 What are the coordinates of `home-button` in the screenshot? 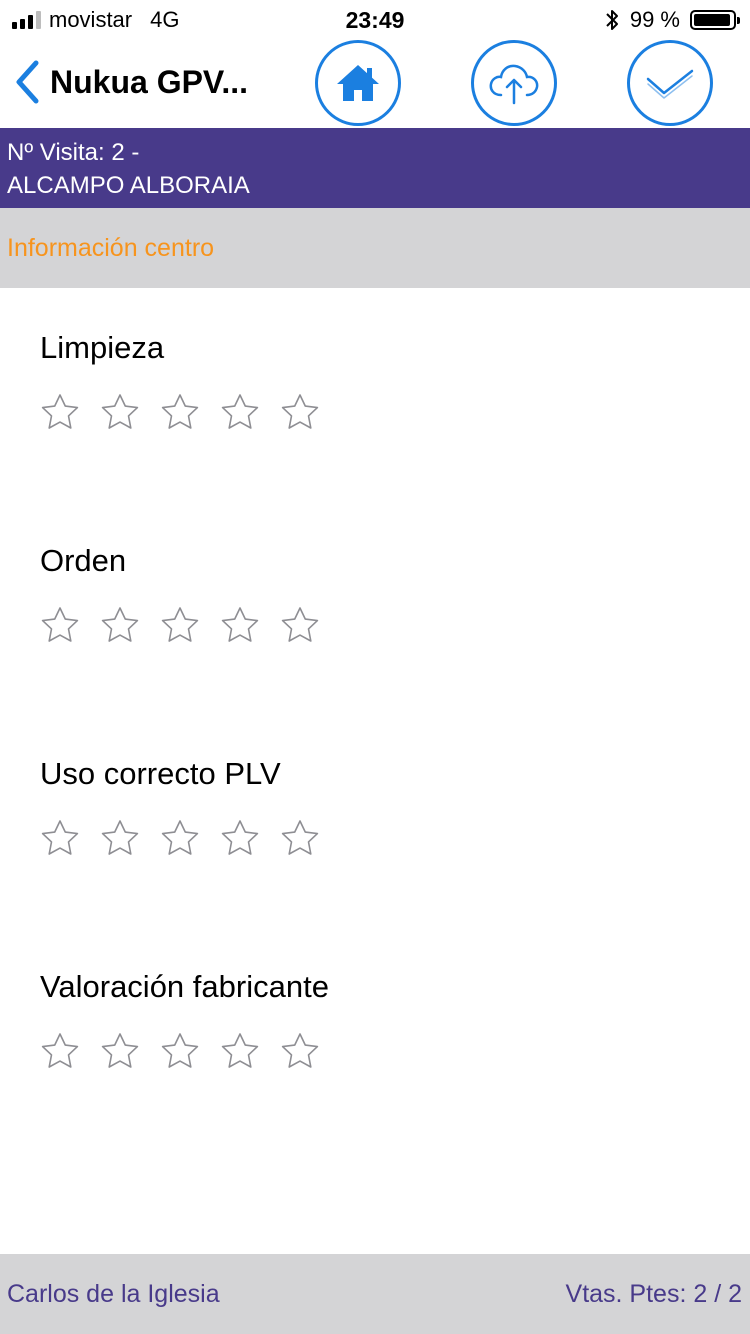 It's located at (358, 83).